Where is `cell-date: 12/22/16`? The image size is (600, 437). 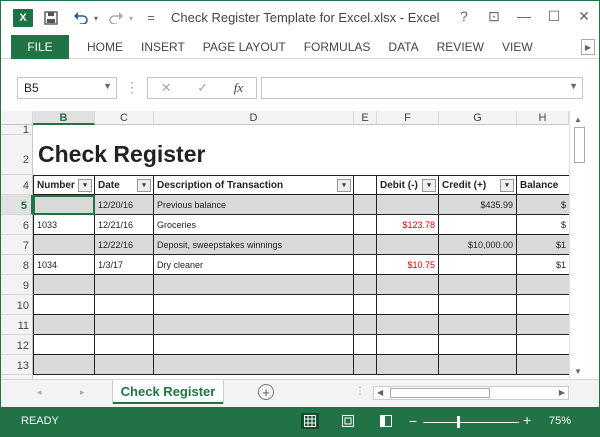 cell-date: 12/22/16 is located at coordinates (124, 245).